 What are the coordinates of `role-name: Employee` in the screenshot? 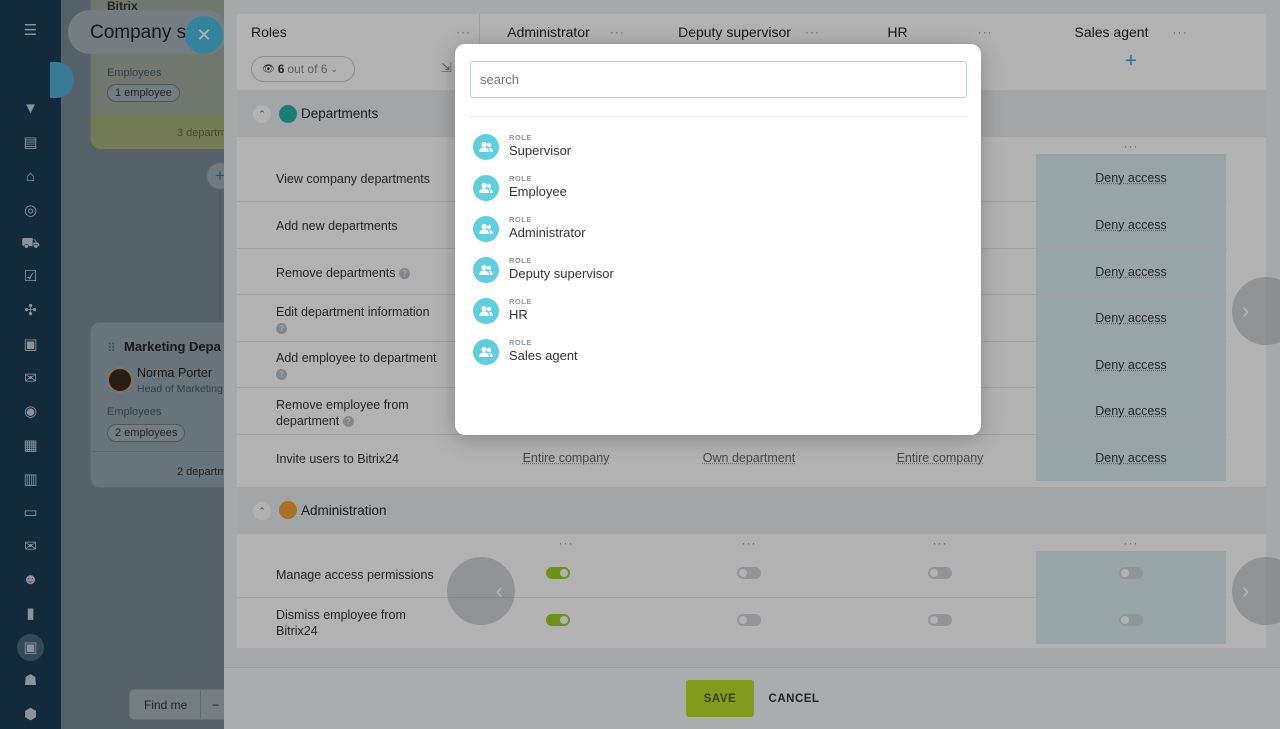 It's located at (538, 191).